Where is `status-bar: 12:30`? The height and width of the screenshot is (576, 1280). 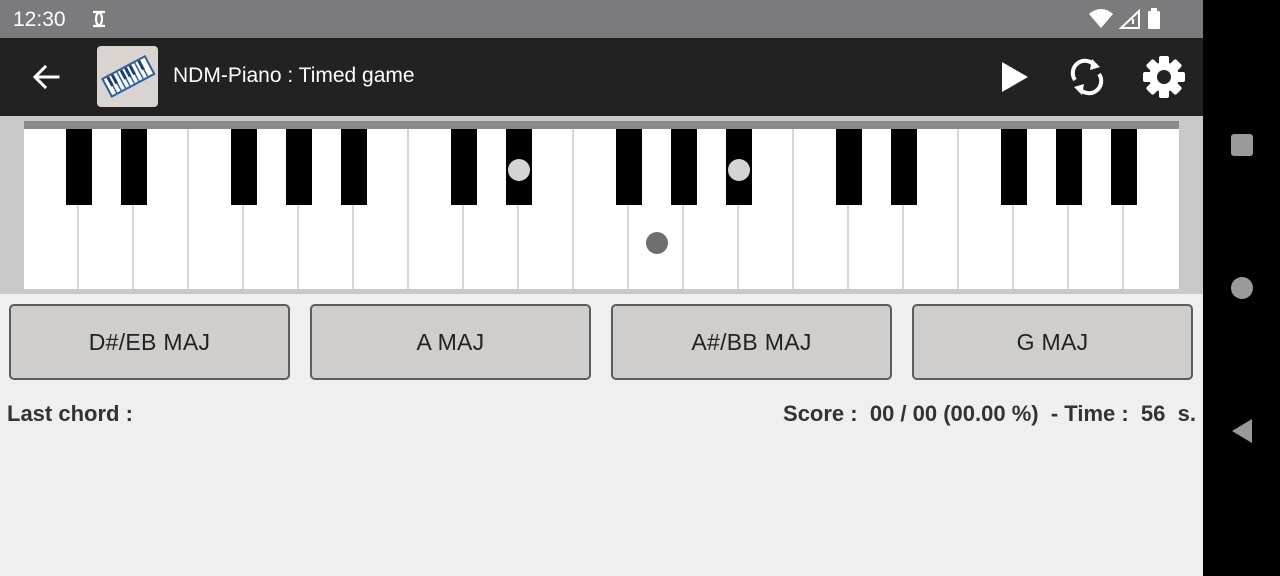
status-bar: 12:30 is located at coordinates (601, 19).